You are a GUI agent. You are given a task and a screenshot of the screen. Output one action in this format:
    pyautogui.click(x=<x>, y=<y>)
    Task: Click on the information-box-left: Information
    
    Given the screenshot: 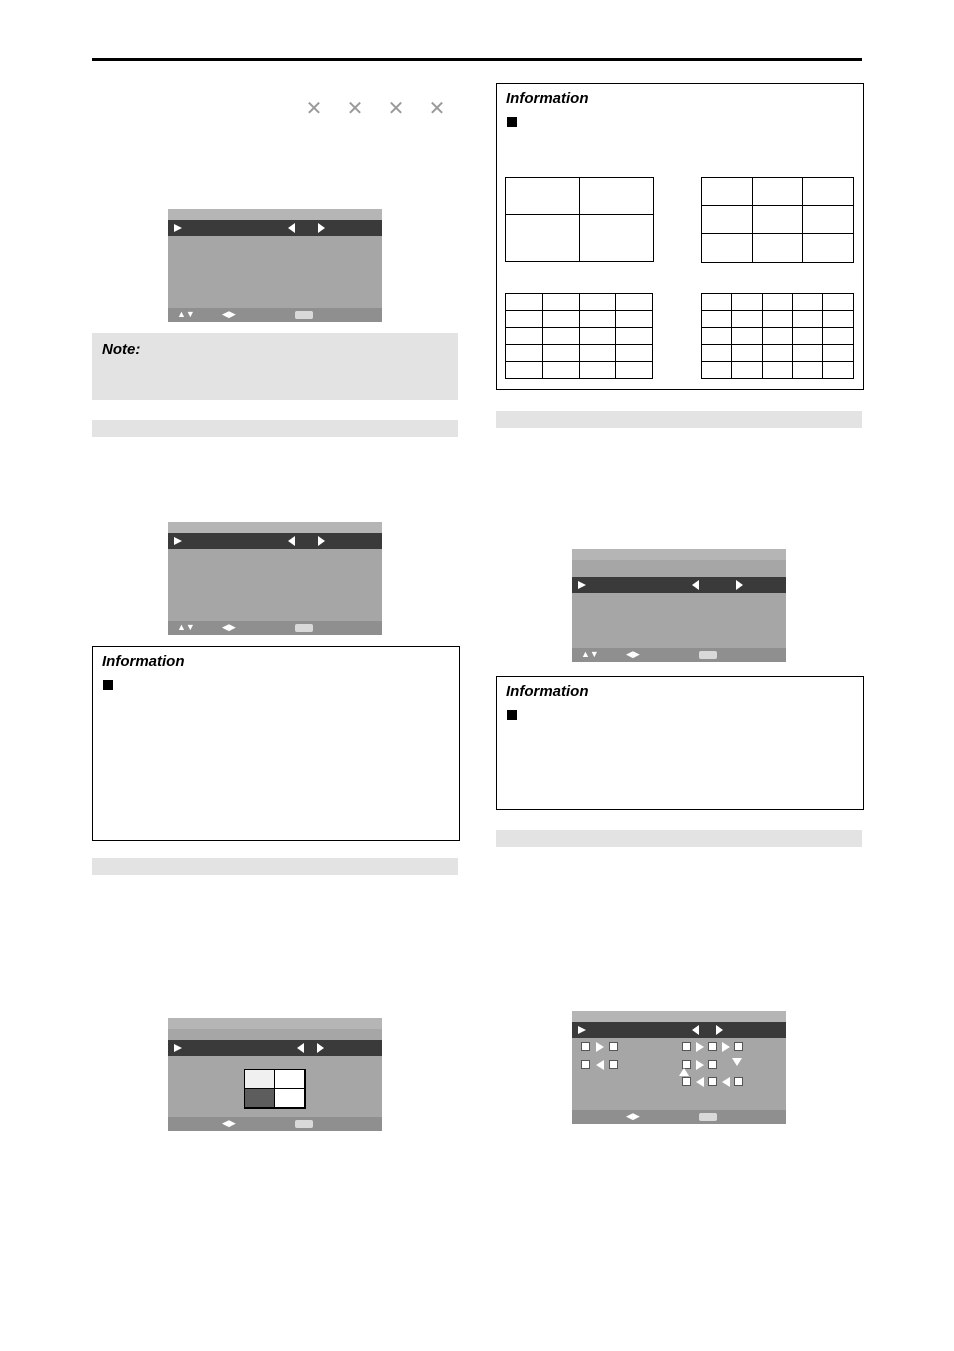 What is the action you would take?
    pyautogui.click(x=276, y=743)
    